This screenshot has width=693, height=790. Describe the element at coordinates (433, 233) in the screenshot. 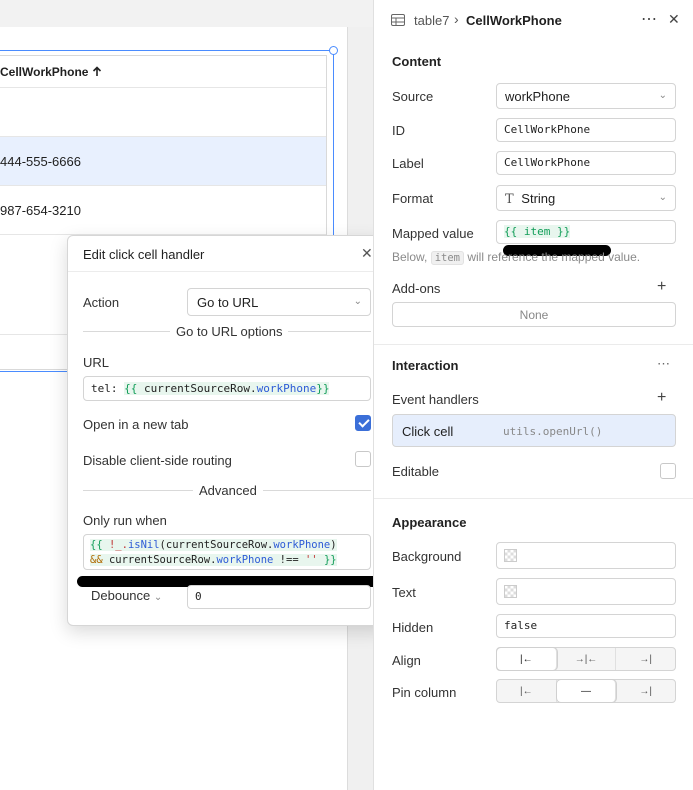

I see `mapped-value-label: Mapped value` at that location.